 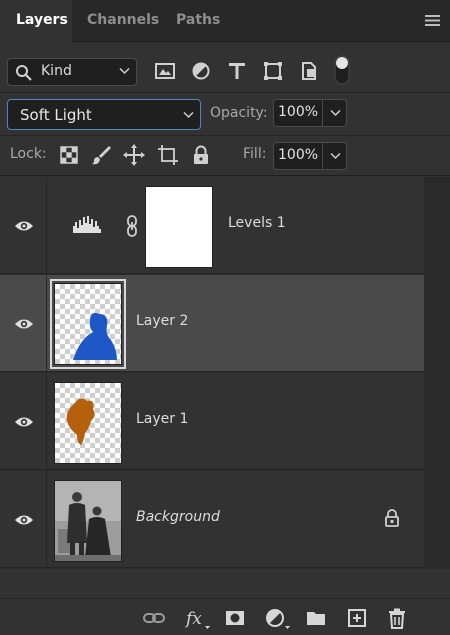 I want to click on new-group-icon, so click(x=316, y=618).